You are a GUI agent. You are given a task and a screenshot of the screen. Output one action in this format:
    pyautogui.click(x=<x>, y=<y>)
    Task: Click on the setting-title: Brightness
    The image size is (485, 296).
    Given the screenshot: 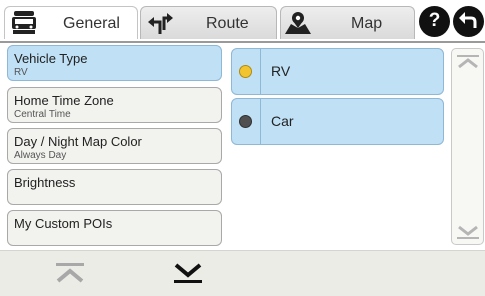 What is the action you would take?
    pyautogui.click(x=45, y=182)
    